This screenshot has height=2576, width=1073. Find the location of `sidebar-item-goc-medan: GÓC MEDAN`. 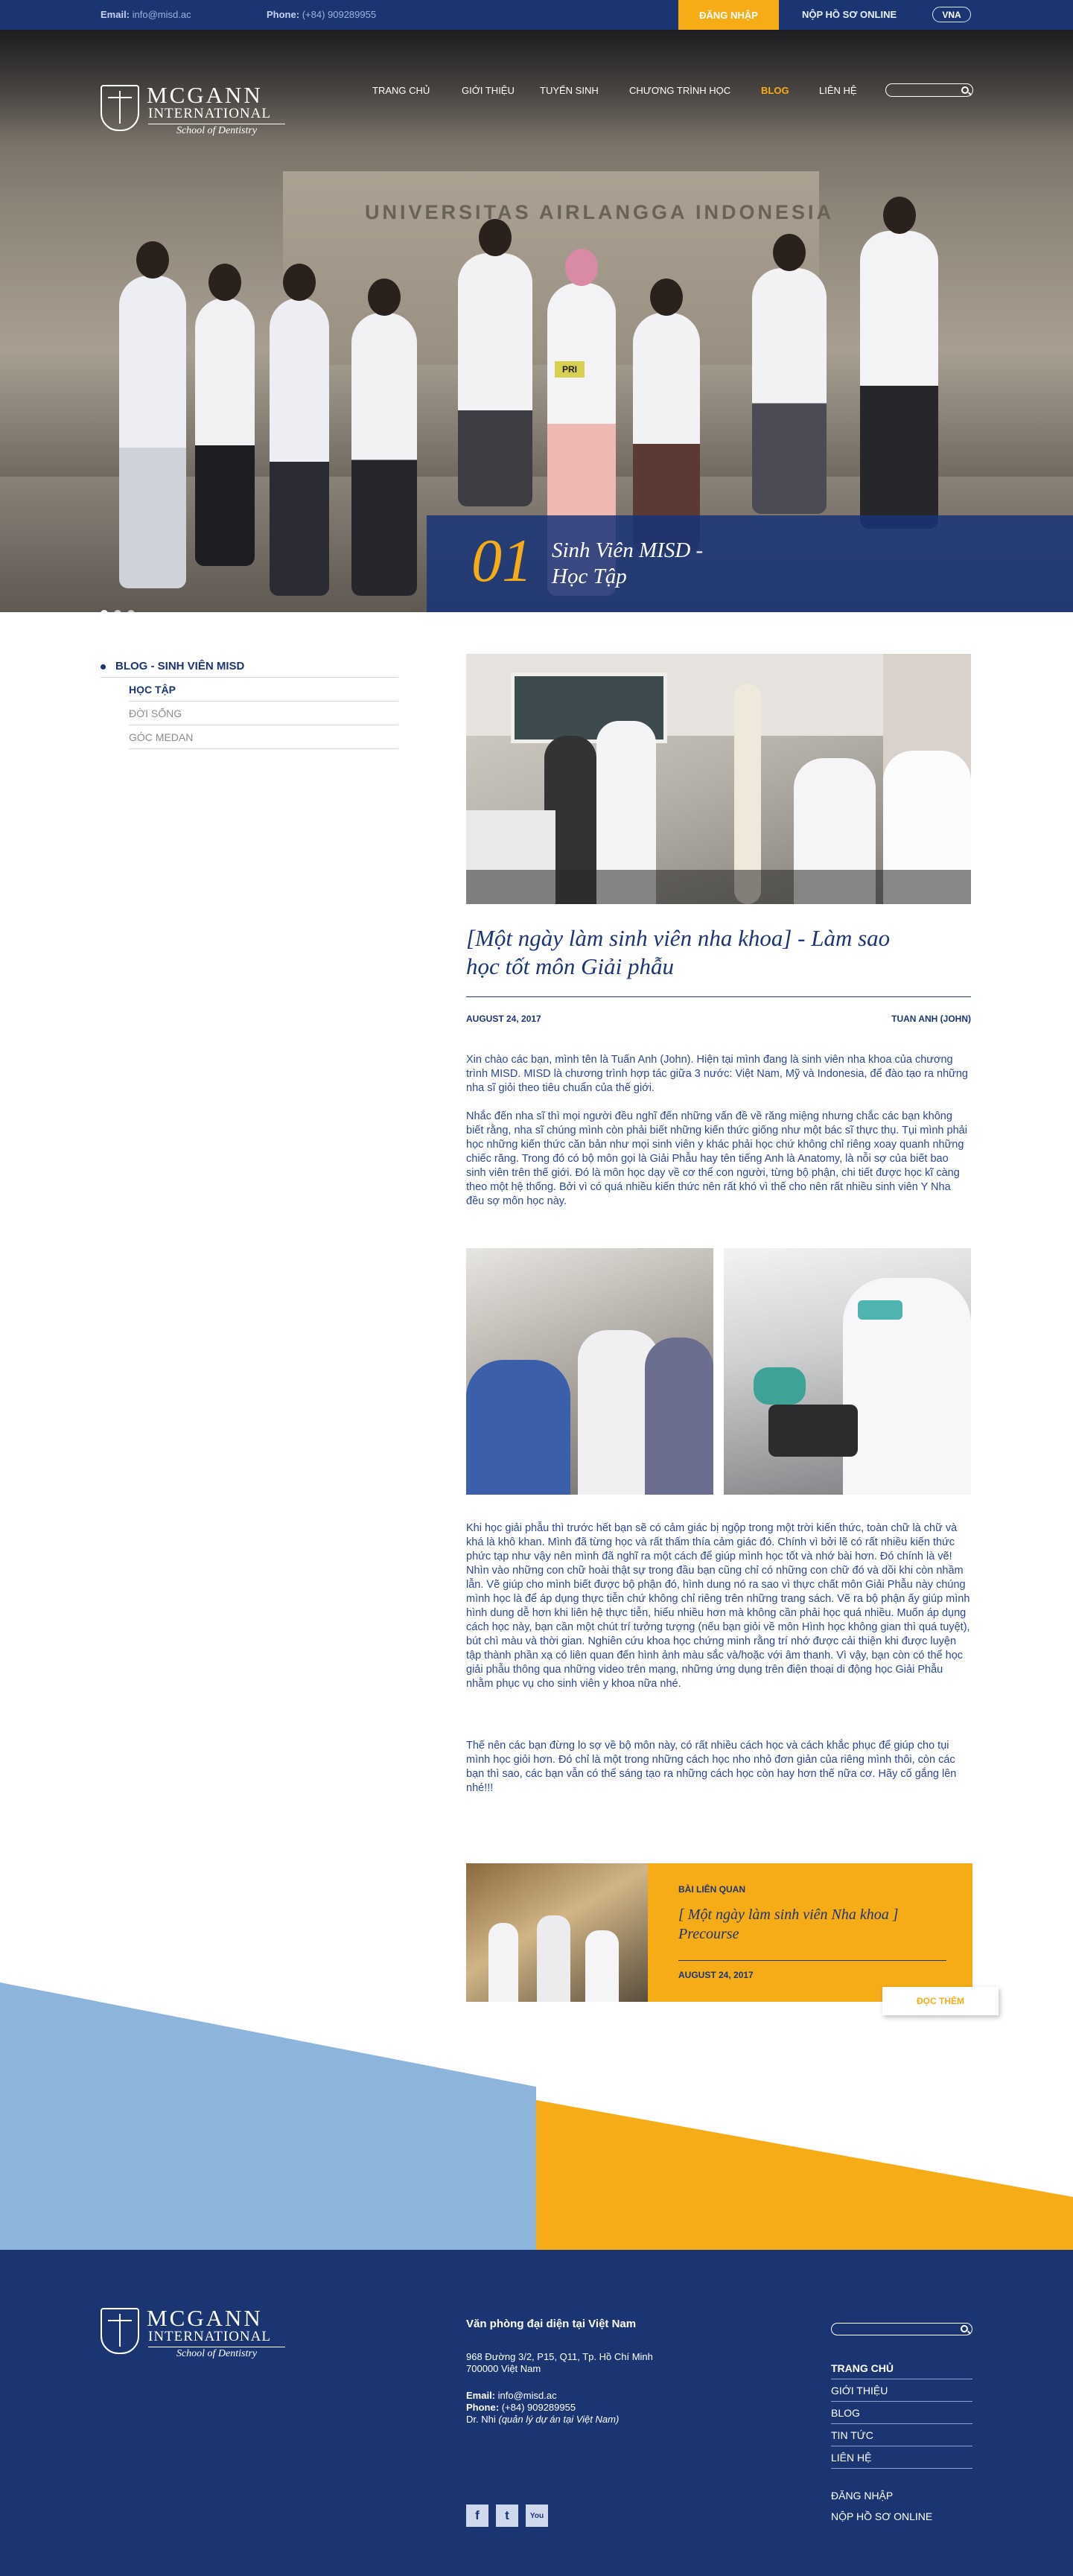

sidebar-item-goc-medan: GÓC MEDAN is located at coordinates (263, 737).